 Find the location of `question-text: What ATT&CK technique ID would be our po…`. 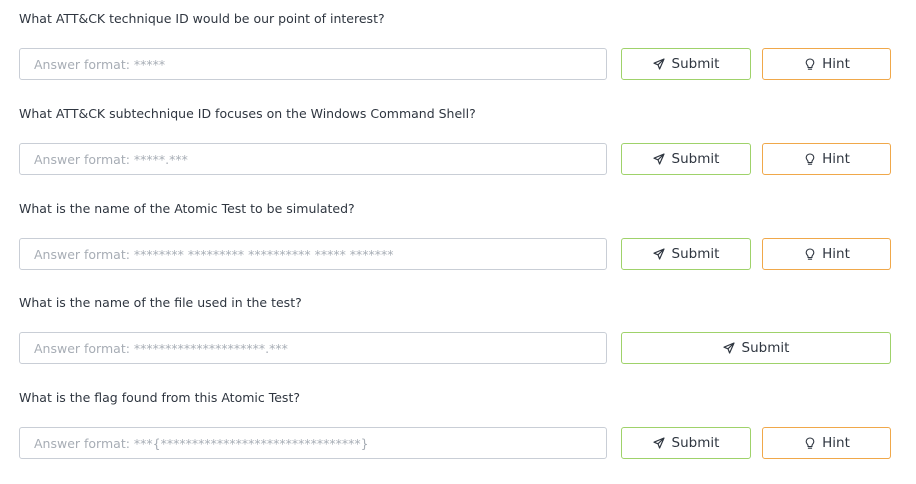

question-text: What ATT&CK technique ID would be our po… is located at coordinates (202, 18).